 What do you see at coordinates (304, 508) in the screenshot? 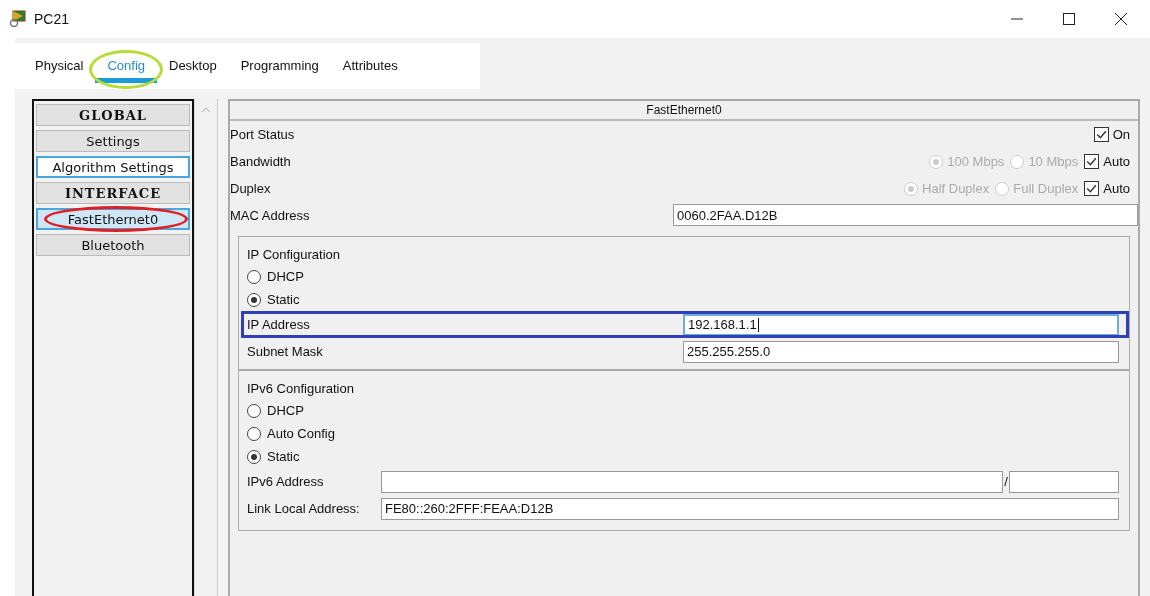
I see `field-label: Link Local Address:` at bounding box center [304, 508].